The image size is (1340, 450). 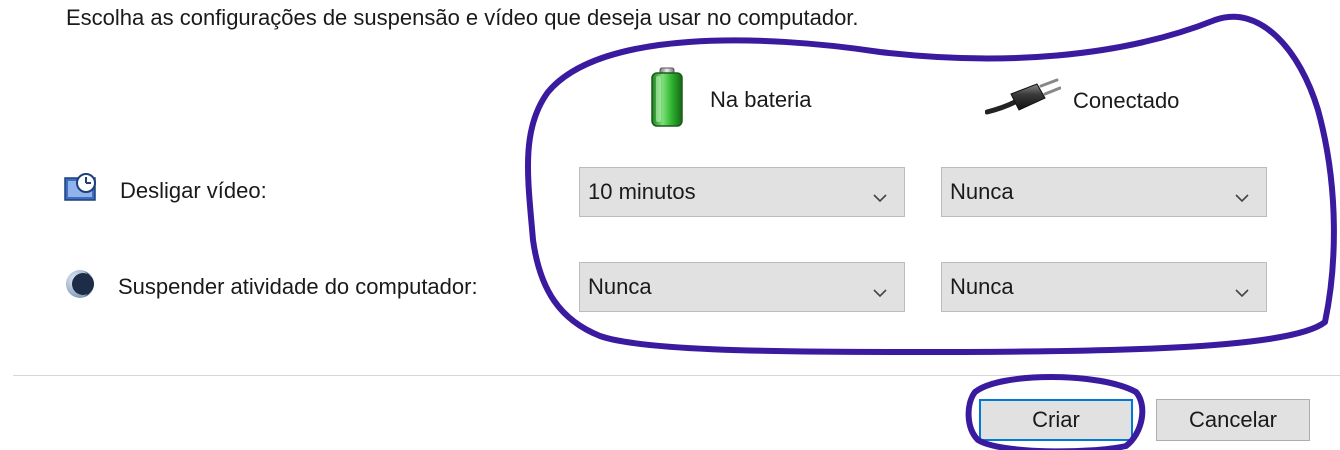 What do you see at coordinates (1104, 192) in the screenshot?
I see `display-off-plugged-select: Nunca` at bounding box center [1104, 192].